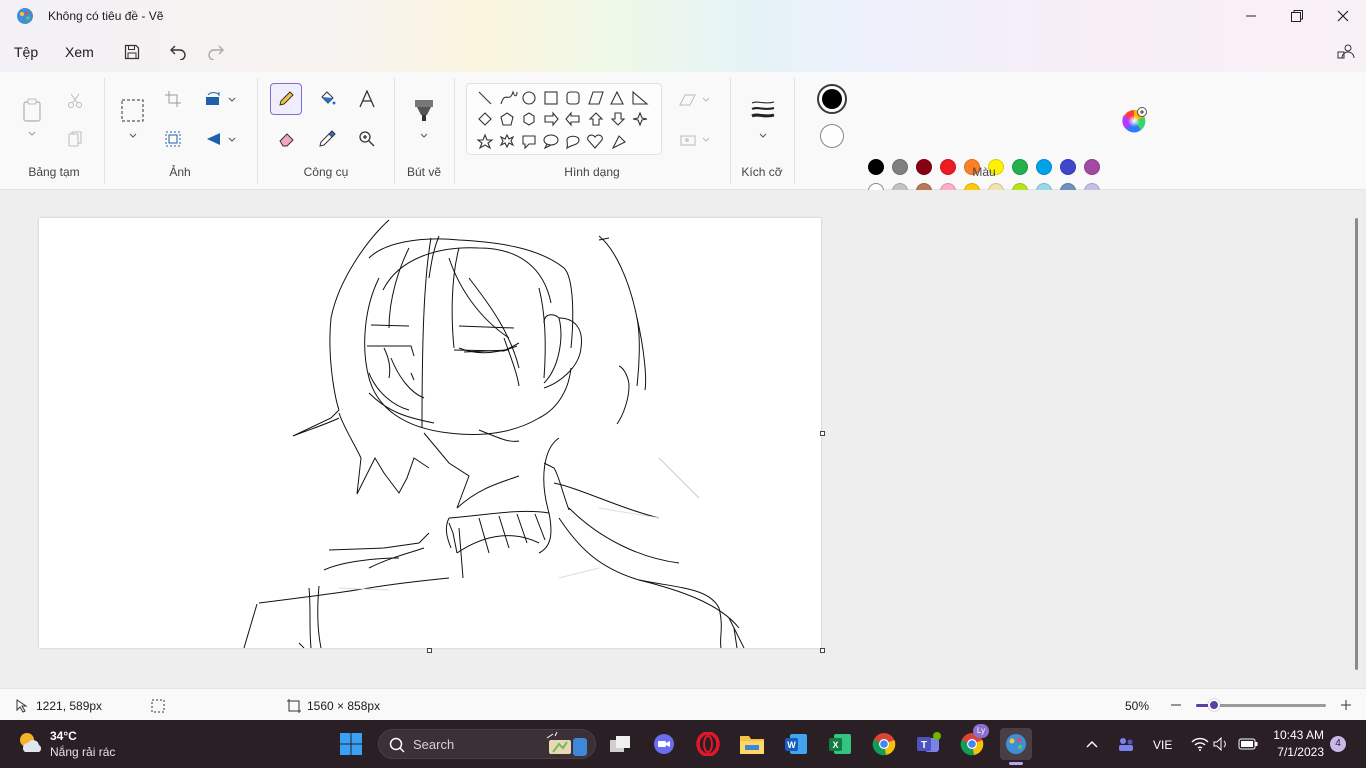  What do you see at coordinates (213, 99) in the screenshot?
I see `rotate-button` at bounding box center [213, 99].